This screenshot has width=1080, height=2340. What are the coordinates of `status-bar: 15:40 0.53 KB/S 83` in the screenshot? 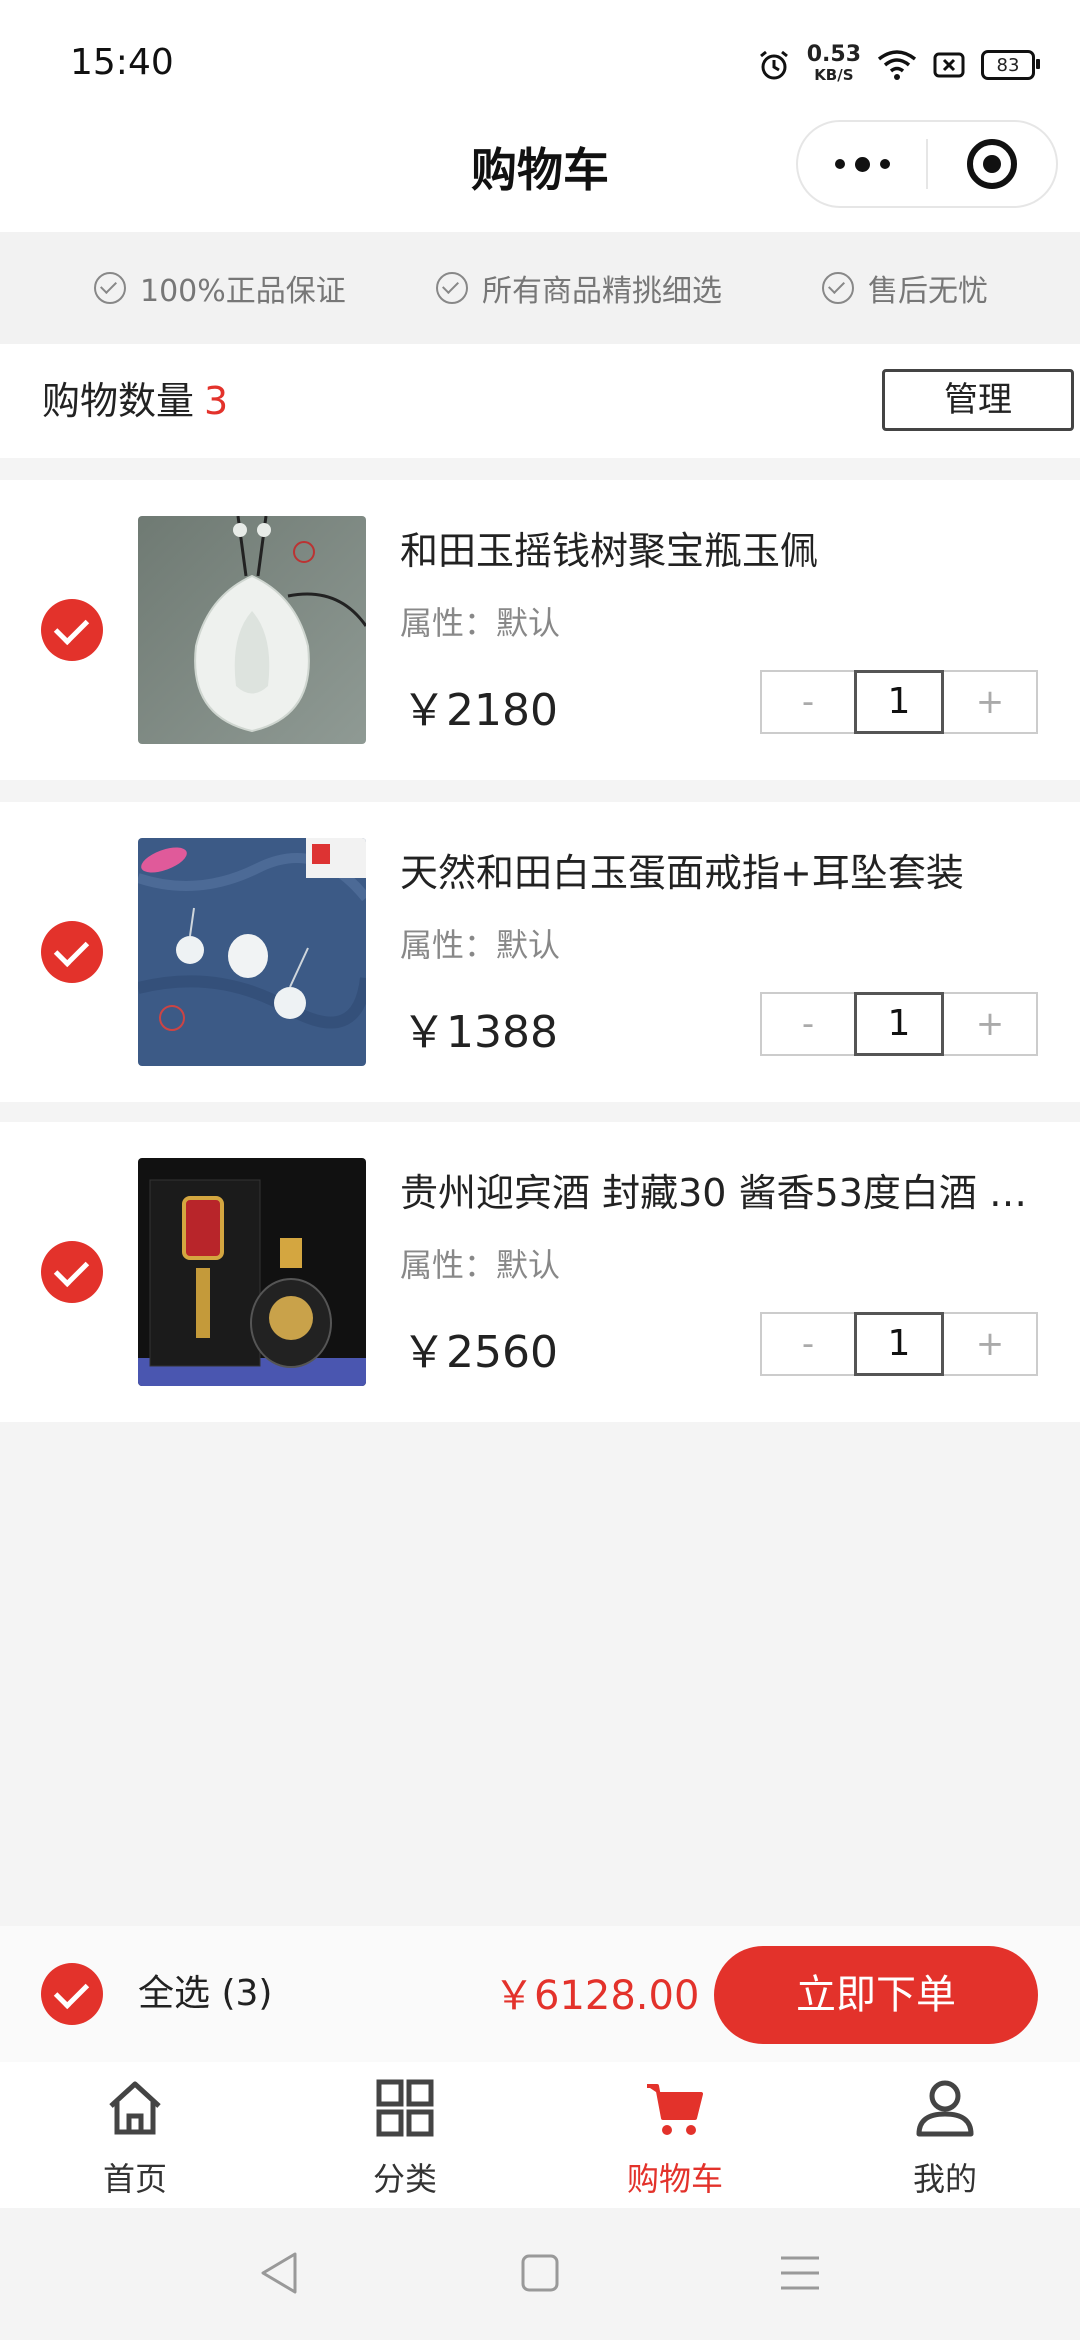 It's located at (540, 60).